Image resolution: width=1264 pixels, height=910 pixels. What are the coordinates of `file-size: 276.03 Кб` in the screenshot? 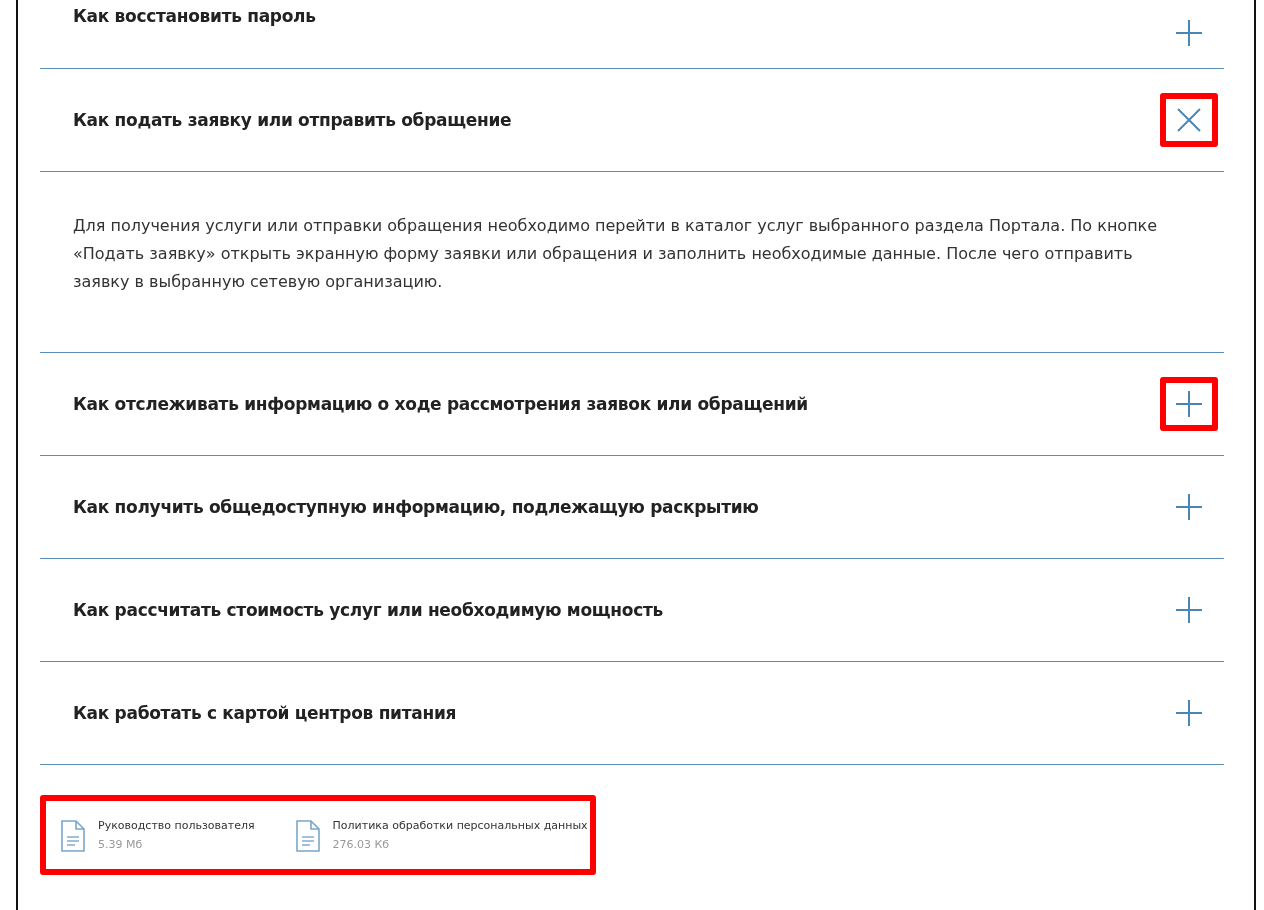 It's located at (361, 844).